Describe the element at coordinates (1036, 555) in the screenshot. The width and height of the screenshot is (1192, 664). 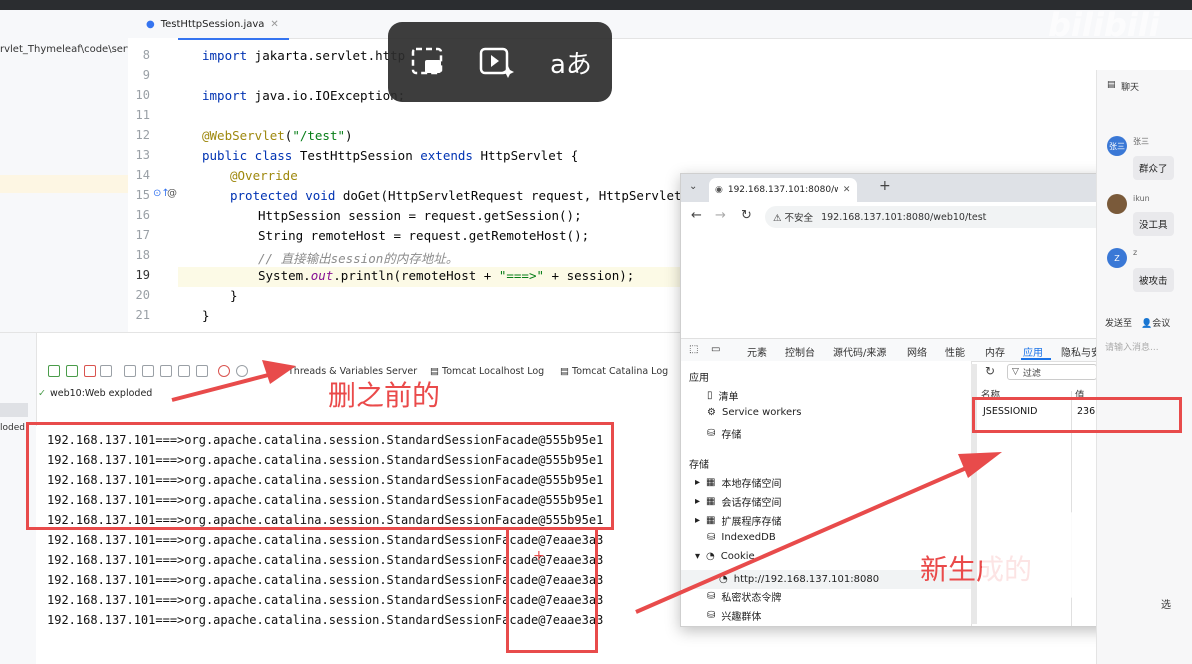
I see `bilibili-tv-watermark-icon` at that location.